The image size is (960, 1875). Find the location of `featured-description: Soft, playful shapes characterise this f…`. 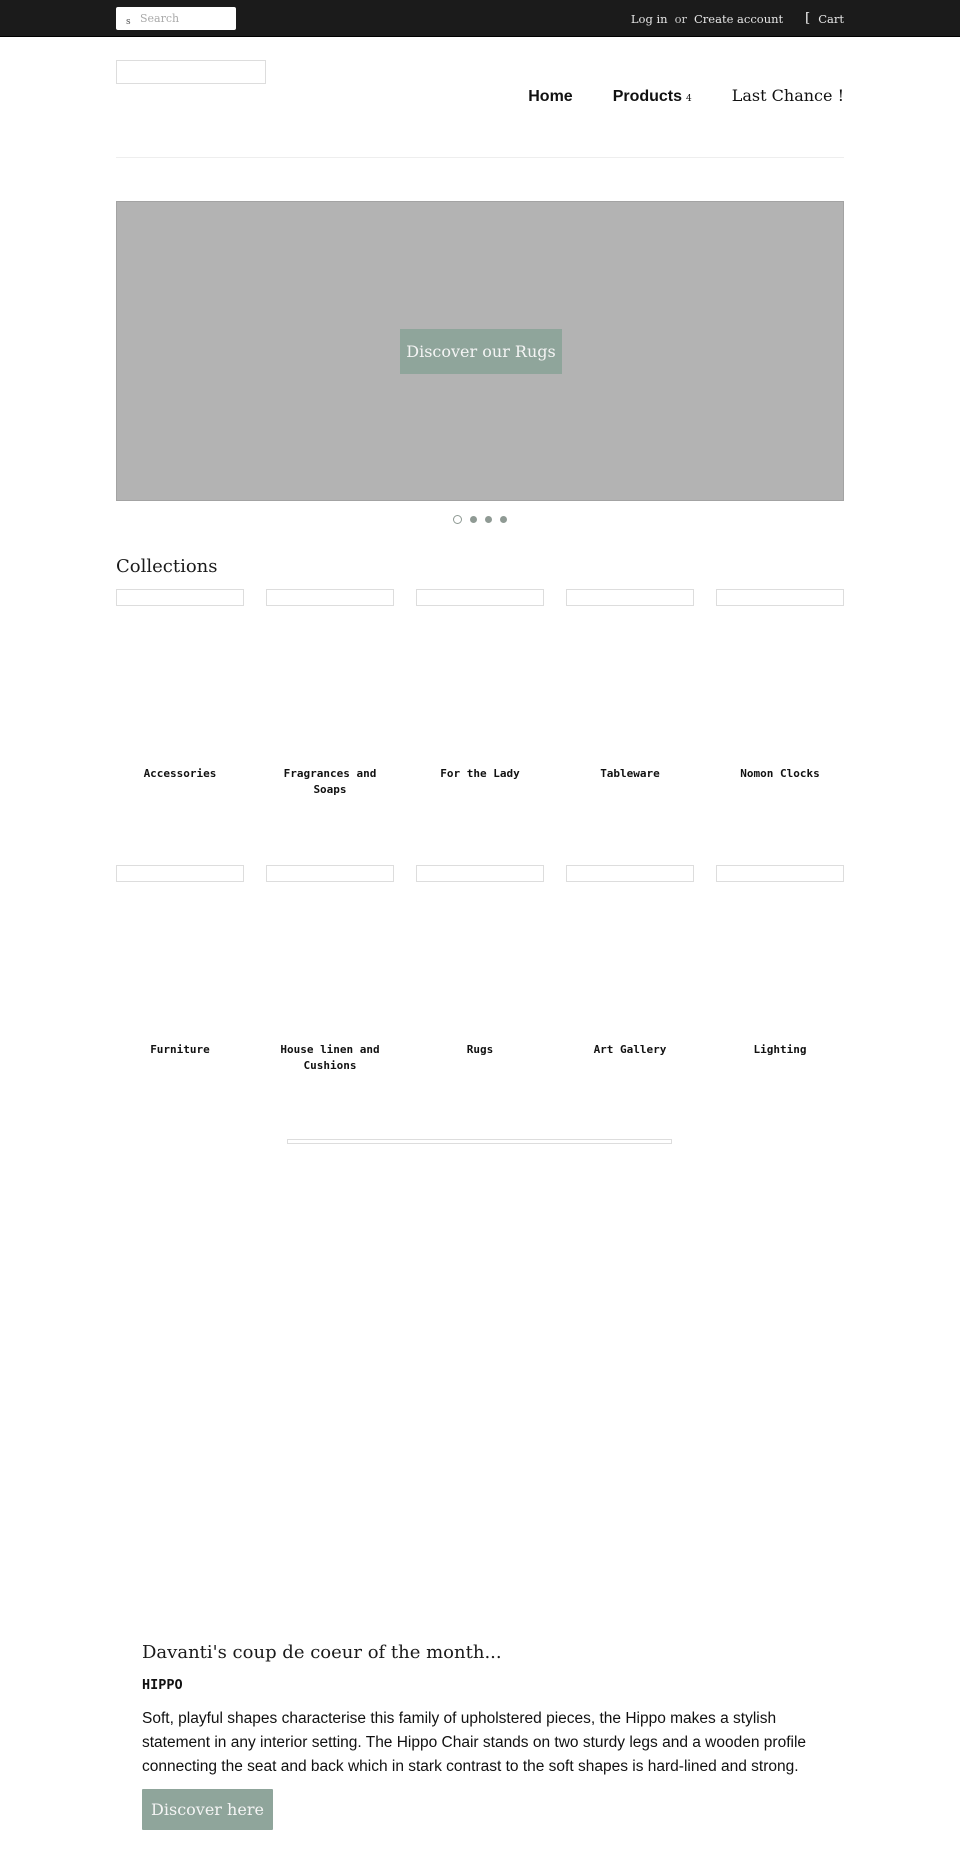

featured-description: Soft, playful shapes characterise this f… is located at coordinates (474, 1742).